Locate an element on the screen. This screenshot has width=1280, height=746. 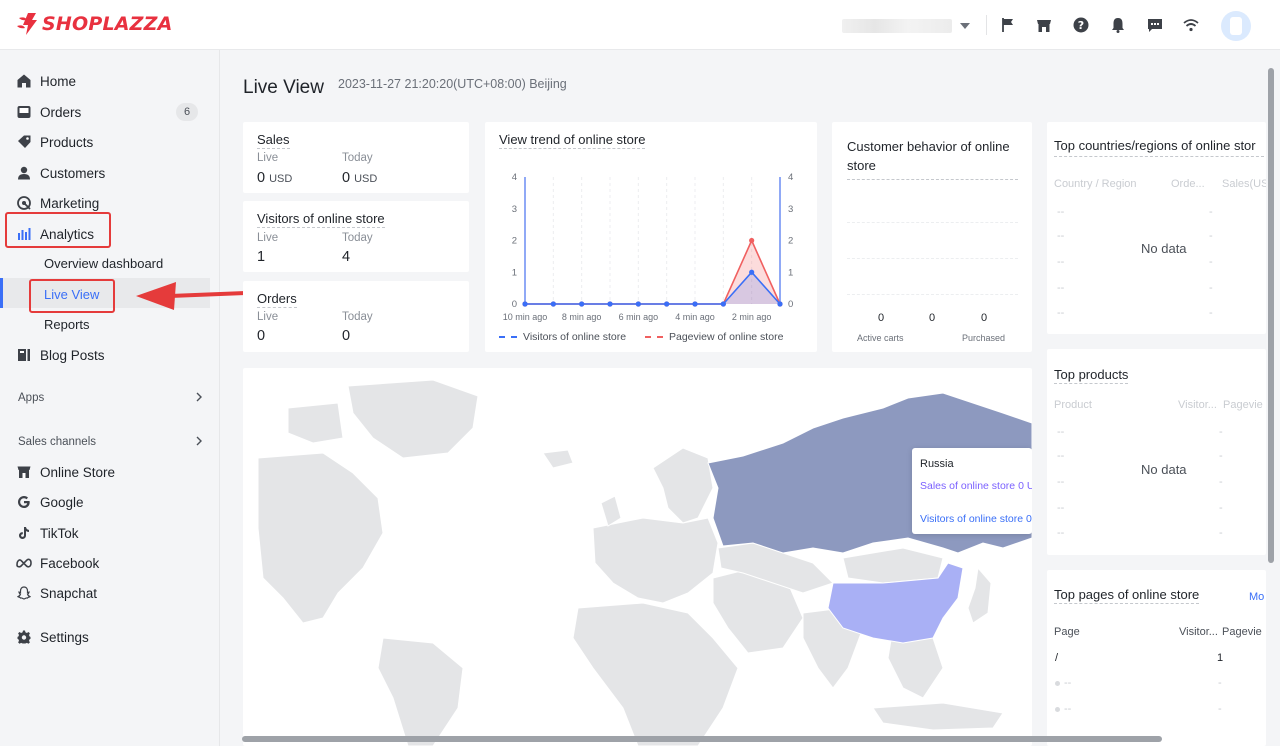
help-icon: ? is located at coordinates (1081, 25).